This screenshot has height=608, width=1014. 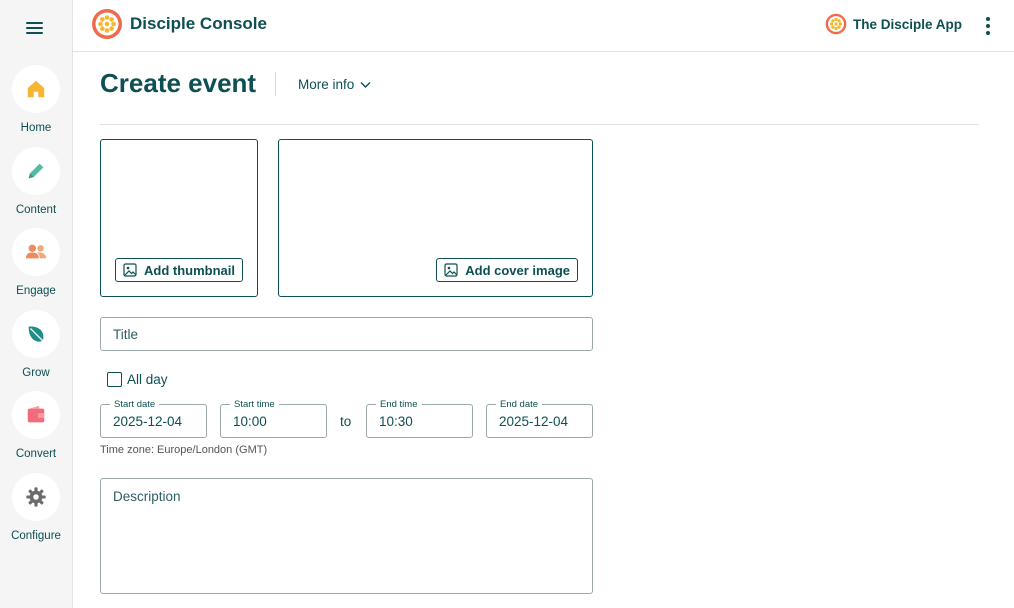 What do you see at coordinates (365, 84) in the screenshot?
I see `chevron-down-icon` at bounding box center [365, 84].